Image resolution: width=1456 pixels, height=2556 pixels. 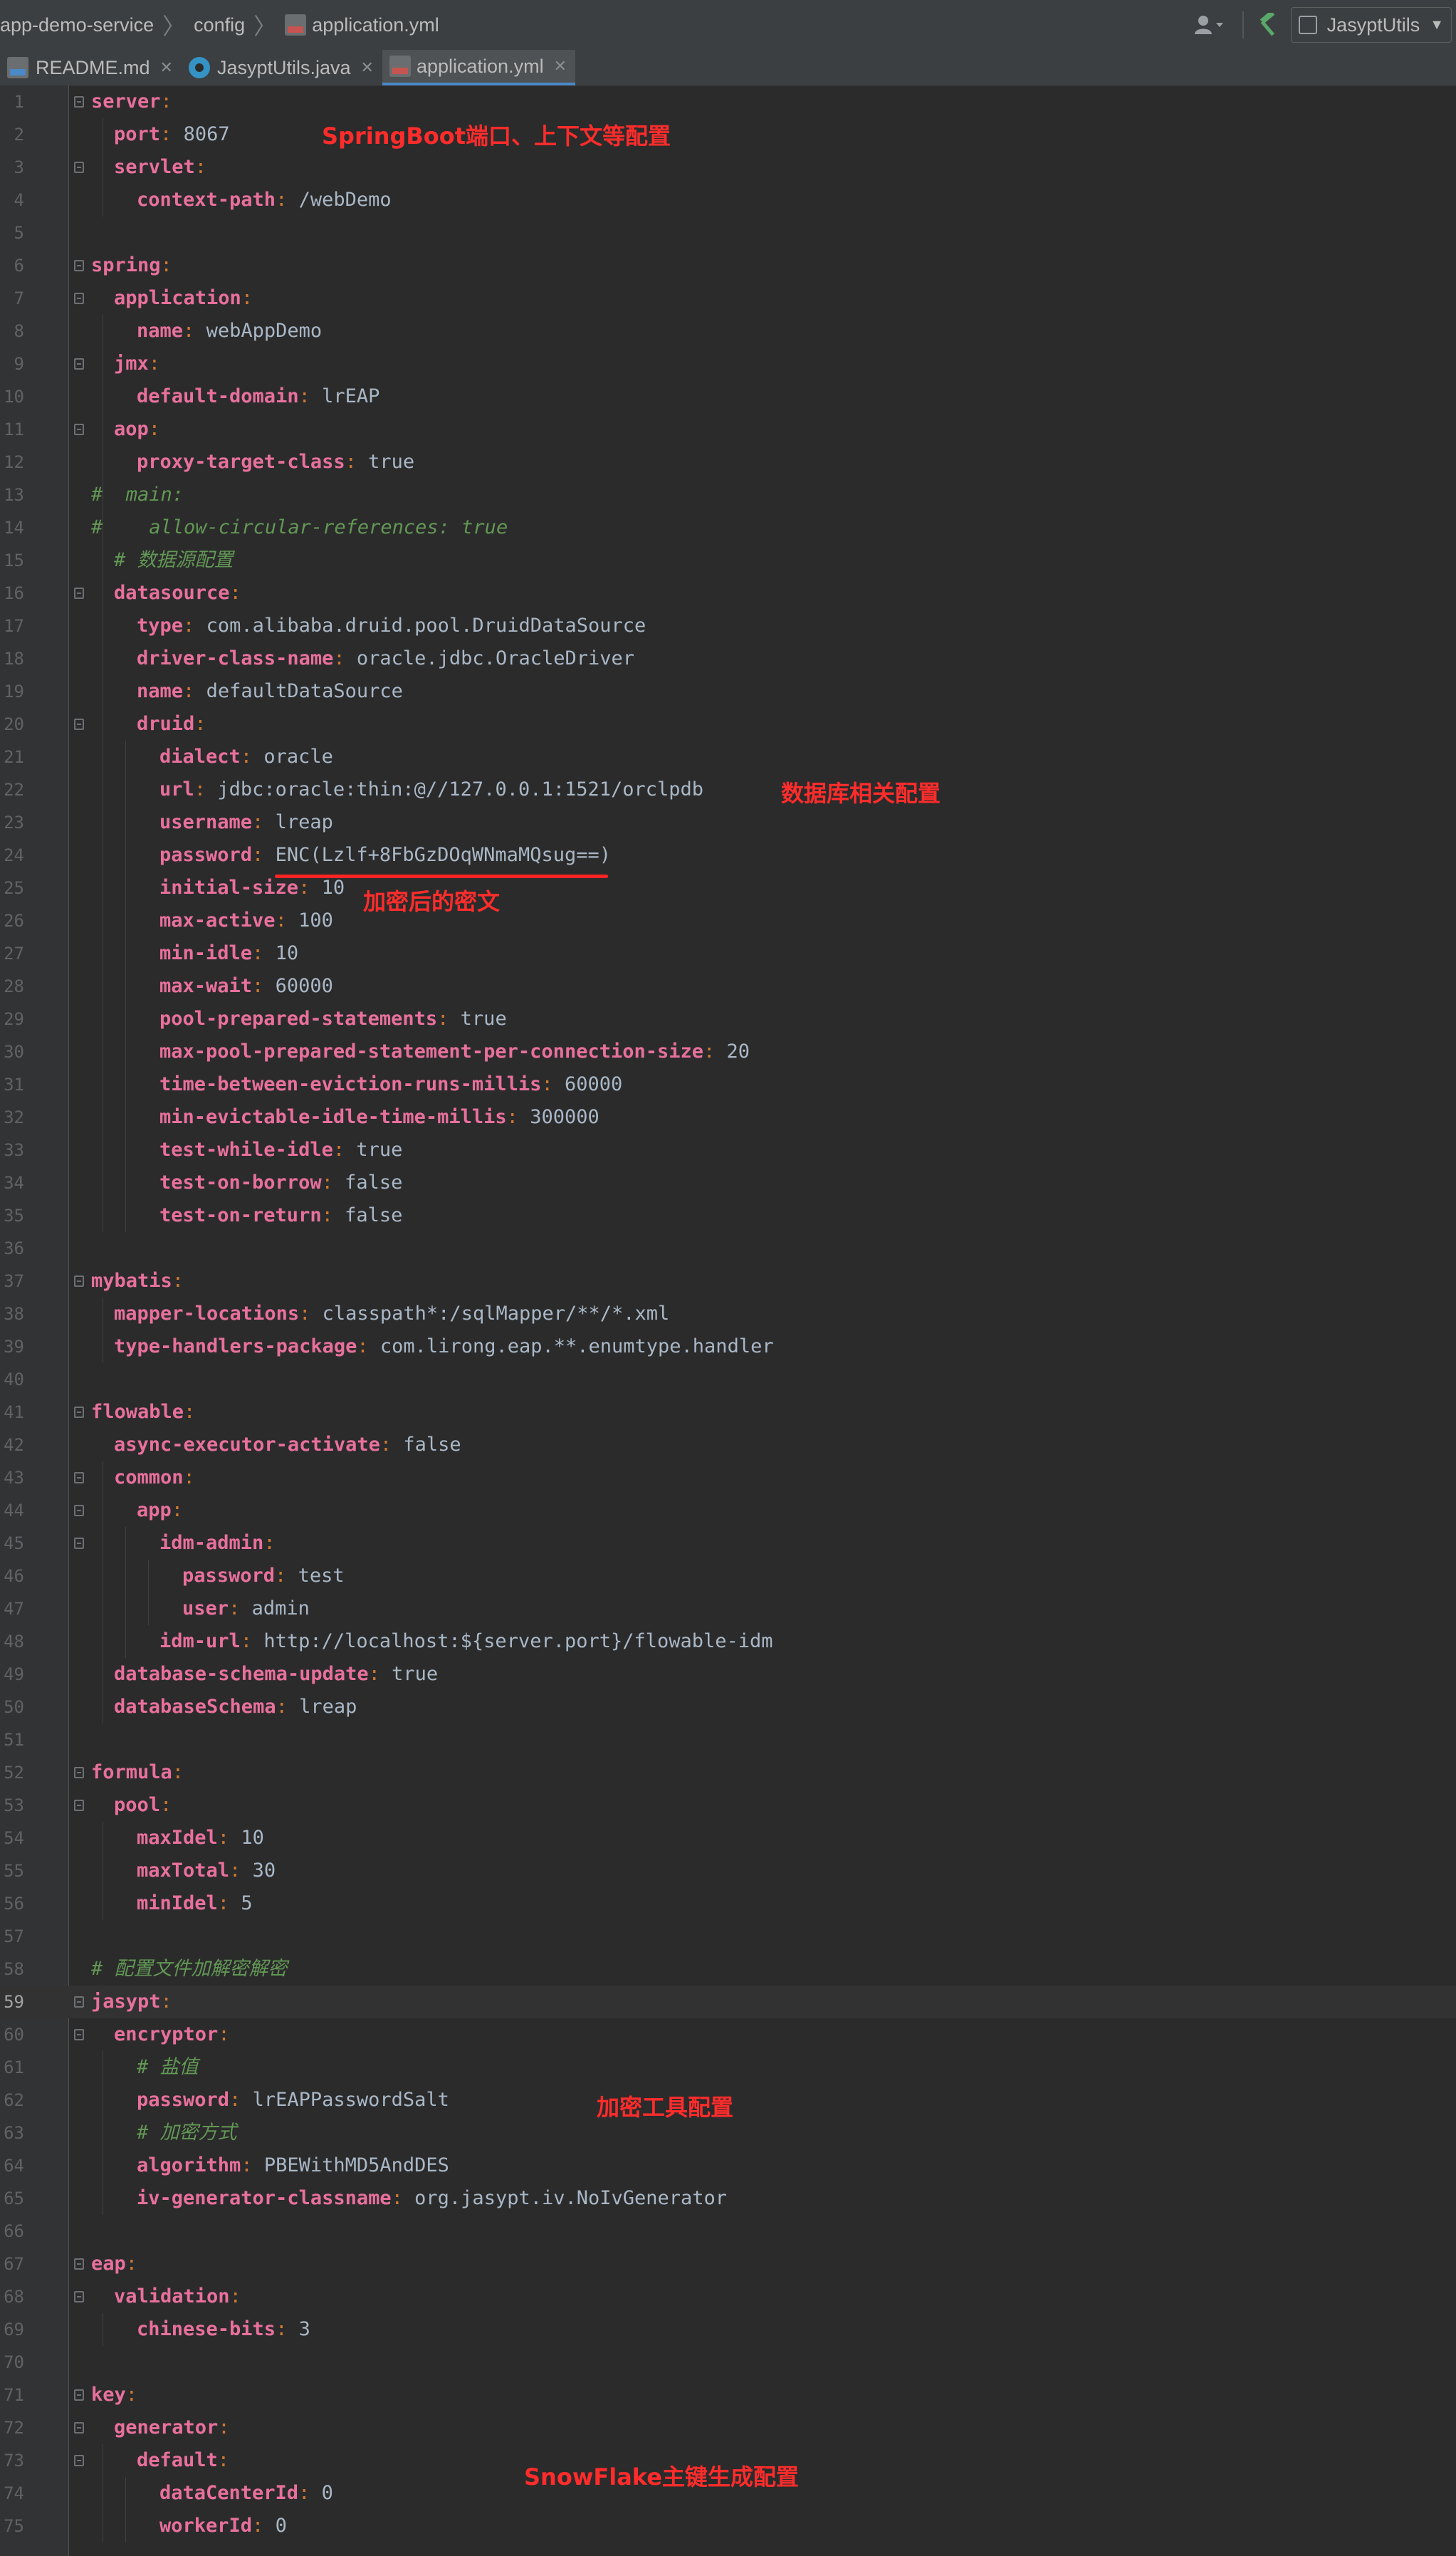 What do you see at coordinates (728, 2296) in the screenshot?
I see `code-line: 68 validation:` at bounding box center [728, 2296].